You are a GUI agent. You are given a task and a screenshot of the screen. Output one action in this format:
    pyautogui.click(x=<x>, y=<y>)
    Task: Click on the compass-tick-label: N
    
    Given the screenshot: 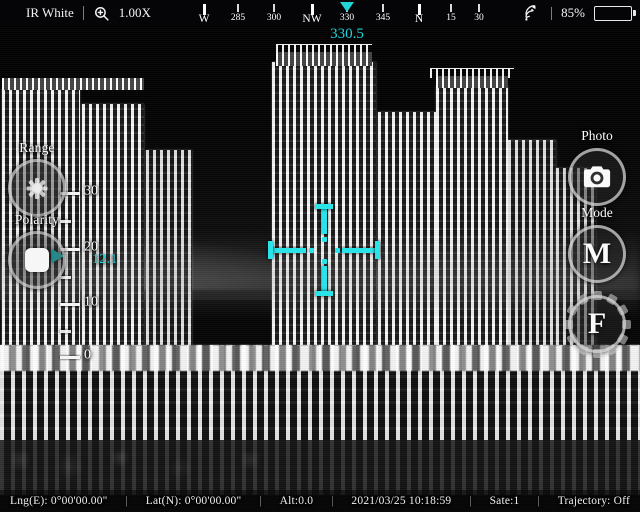 What is the action you would take?
    pyautogui.click(x=419, y=19)
    